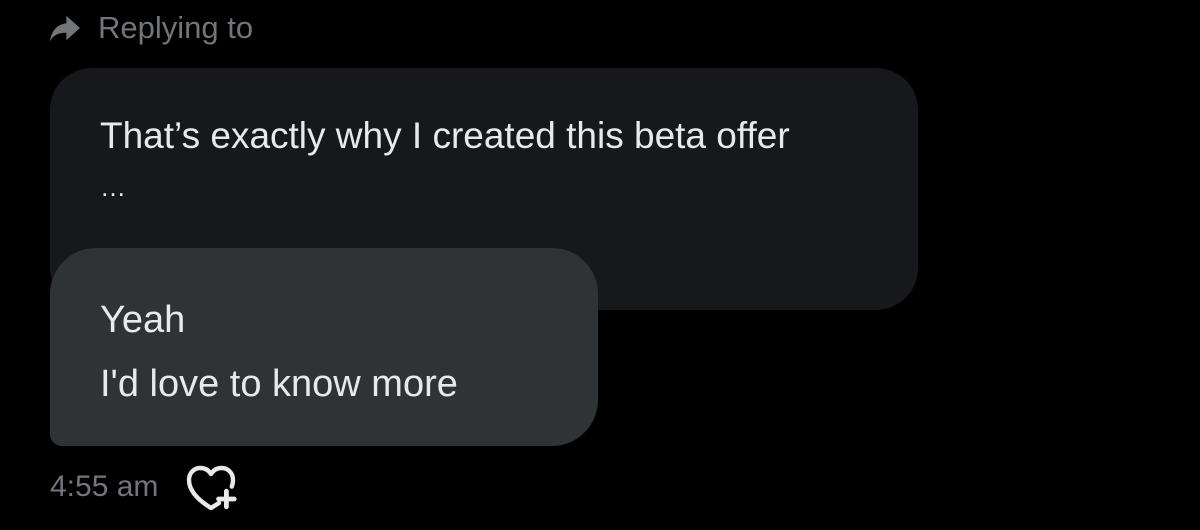 This screenshot has height=530, width=1200. I want to click on reply-message-line: Yeah, so click(143, 320).